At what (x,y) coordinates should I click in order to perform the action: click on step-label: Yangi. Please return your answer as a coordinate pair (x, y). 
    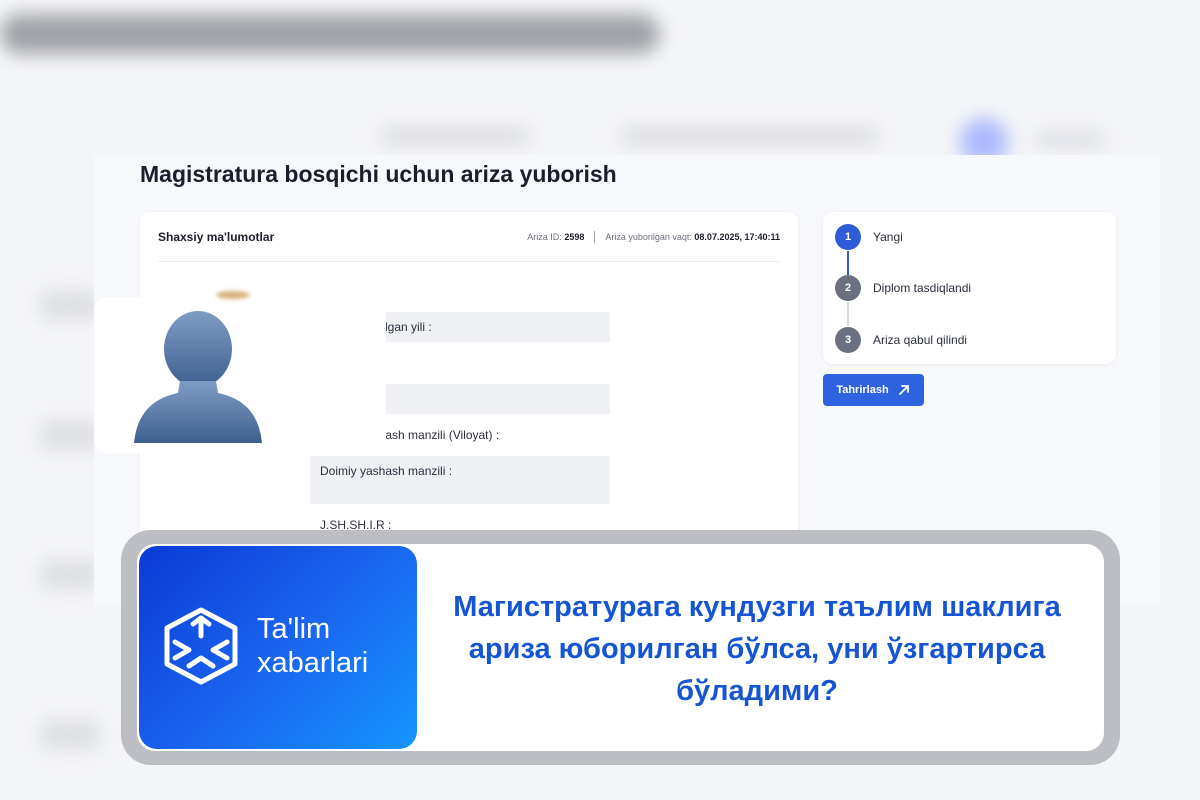
    Looking at the image, I should click on (888, 237).